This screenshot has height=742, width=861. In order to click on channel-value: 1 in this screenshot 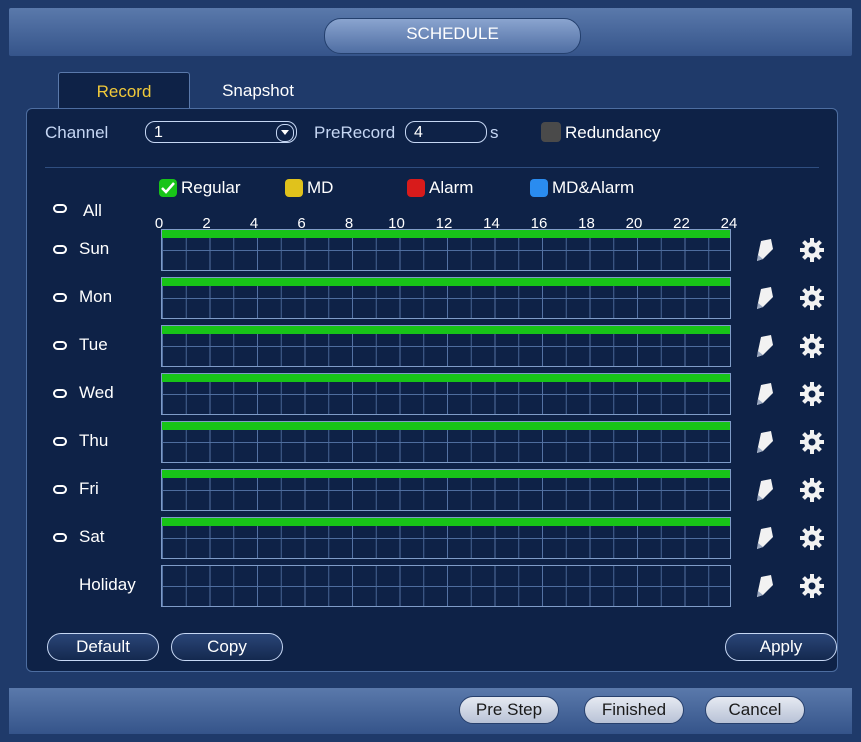, I will do `click(158, 132)`.